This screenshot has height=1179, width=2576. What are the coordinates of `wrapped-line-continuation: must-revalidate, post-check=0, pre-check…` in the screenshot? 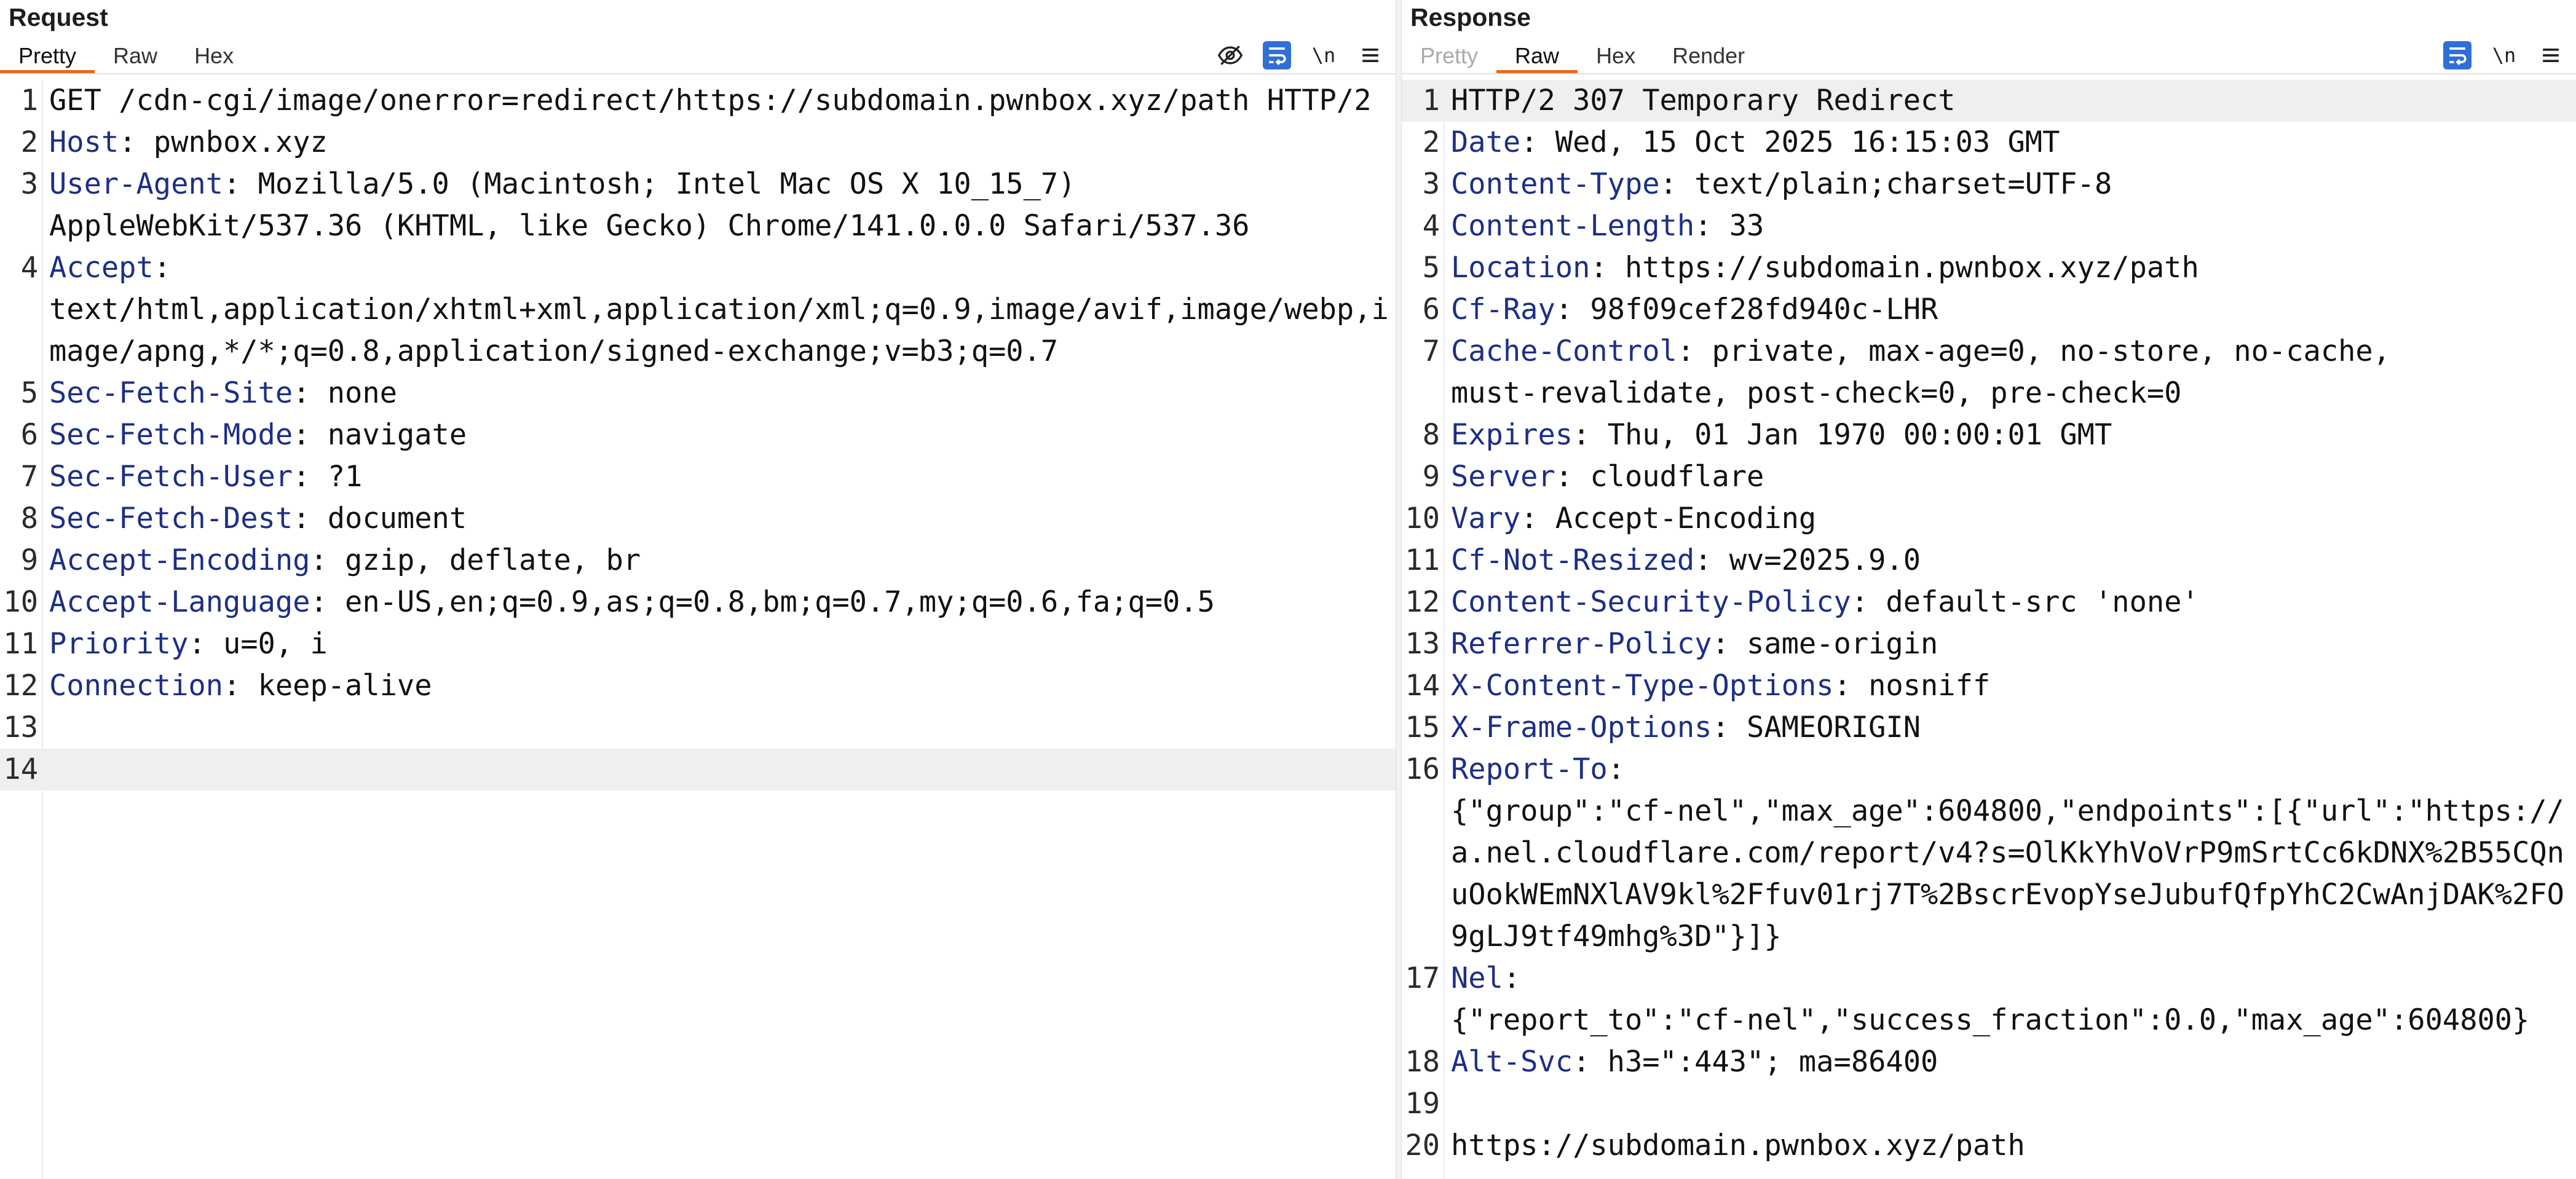 It's located at (1816, 393).